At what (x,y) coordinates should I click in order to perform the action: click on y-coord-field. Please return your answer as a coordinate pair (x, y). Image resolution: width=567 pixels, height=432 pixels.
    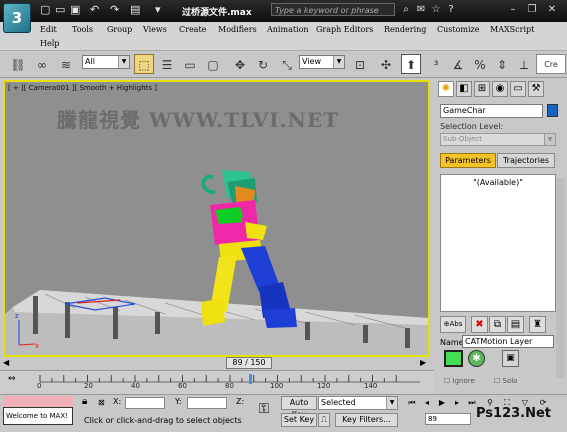
    Looking at the image, I should click on (207, 403).